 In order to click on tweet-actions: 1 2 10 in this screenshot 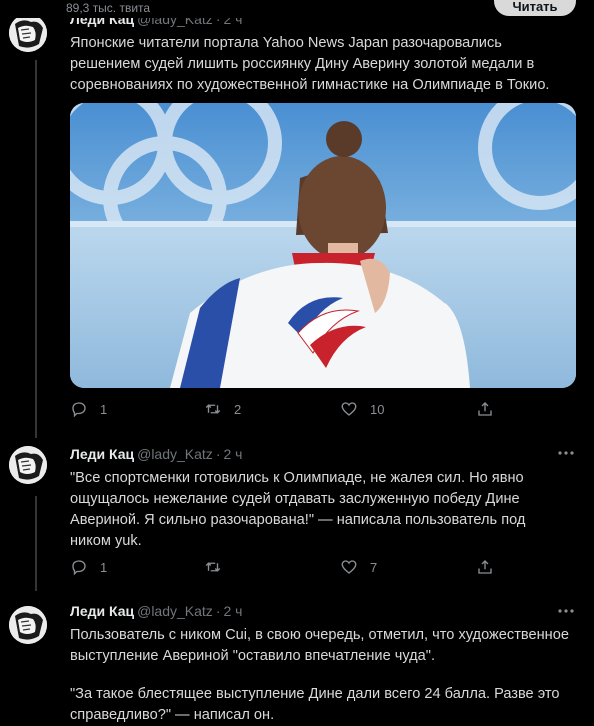, I will do `click(290, 411)`.